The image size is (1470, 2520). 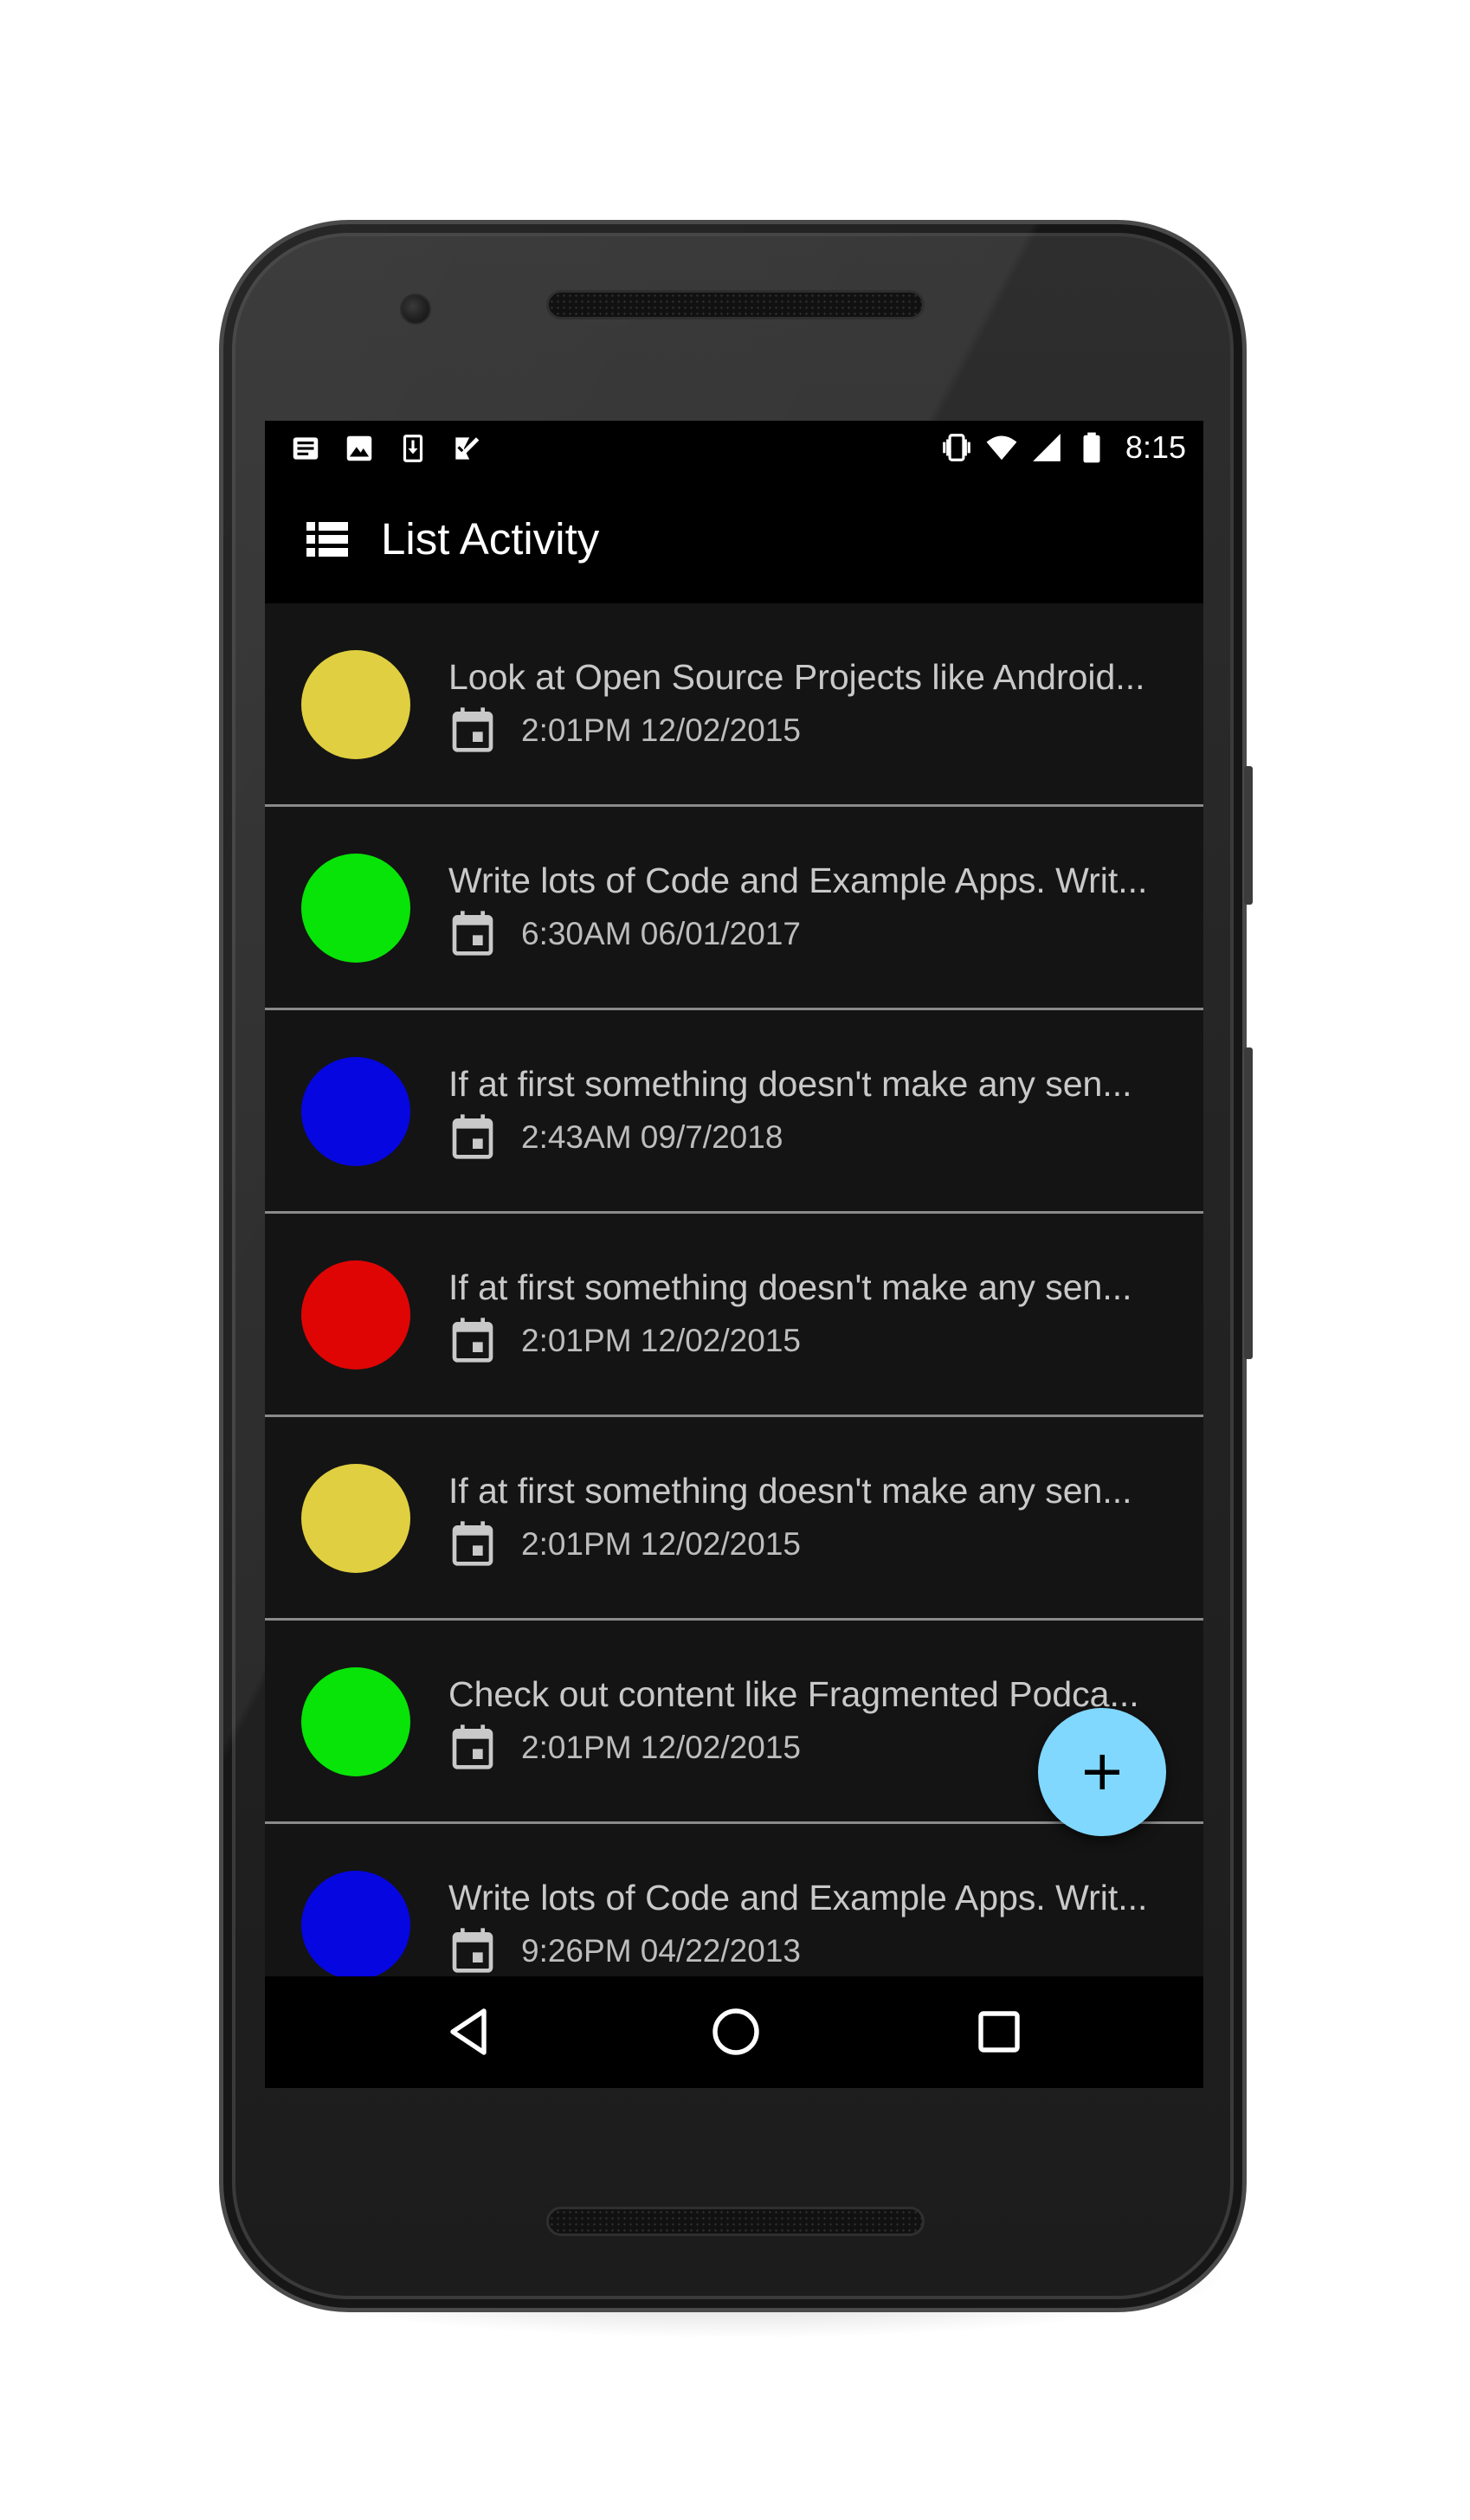 I want to click on bottom-speaker, so click(x=736, y=2221).